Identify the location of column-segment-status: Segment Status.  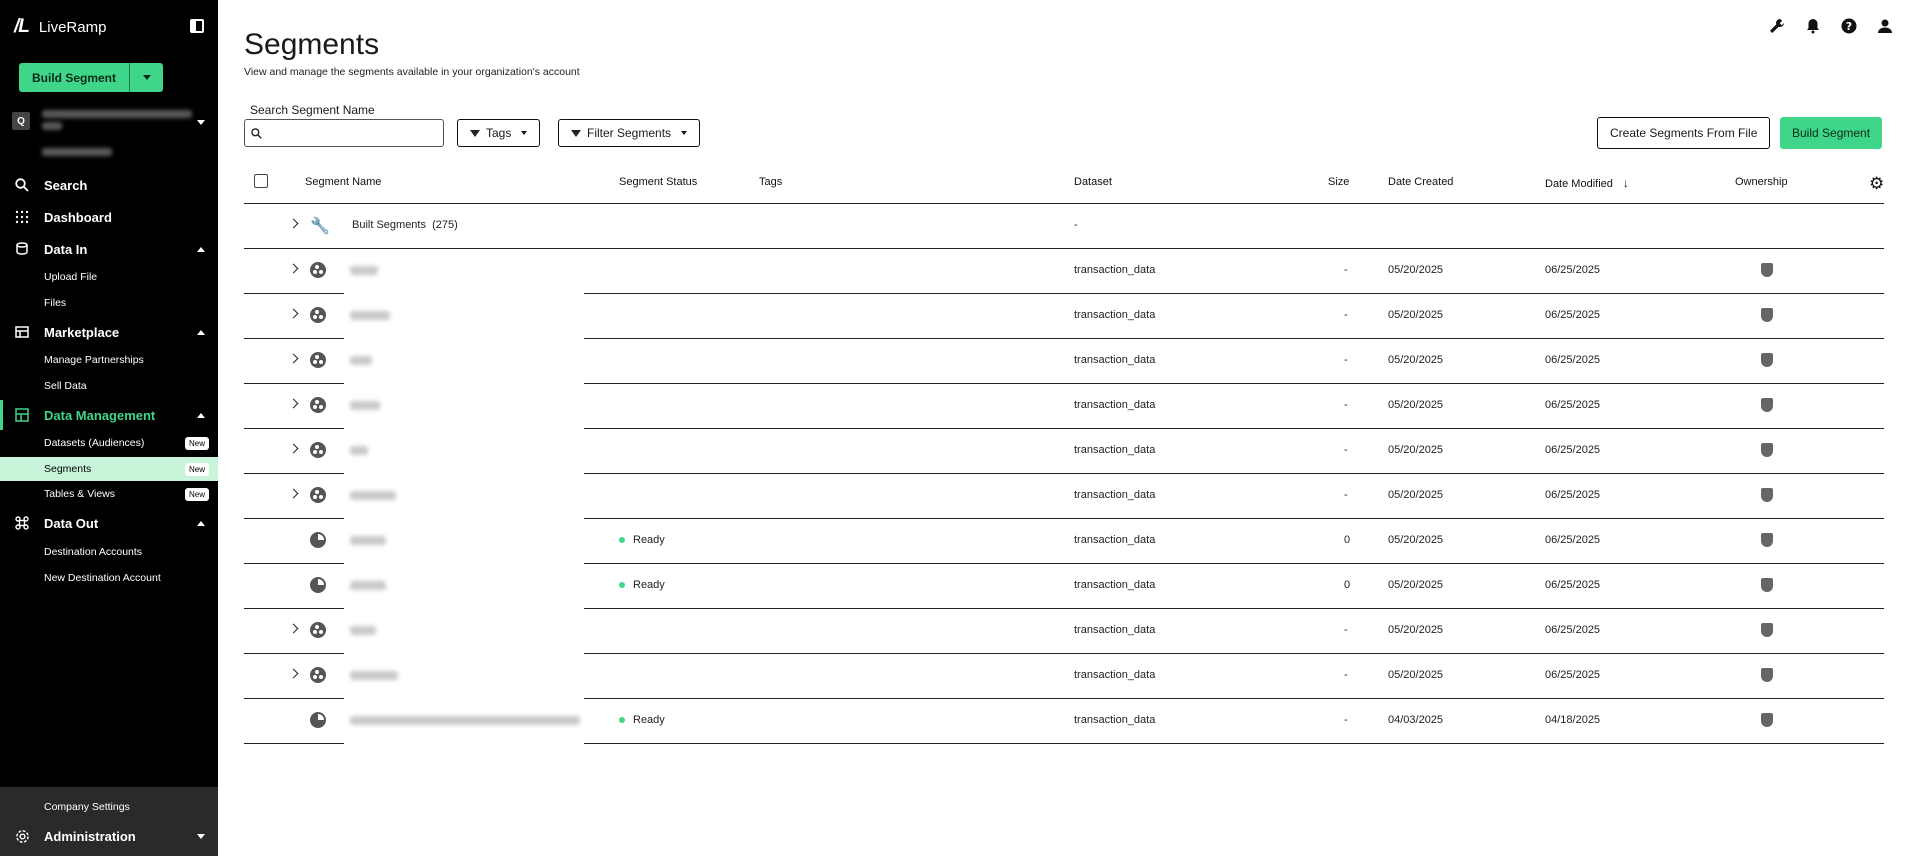
(658, 182).